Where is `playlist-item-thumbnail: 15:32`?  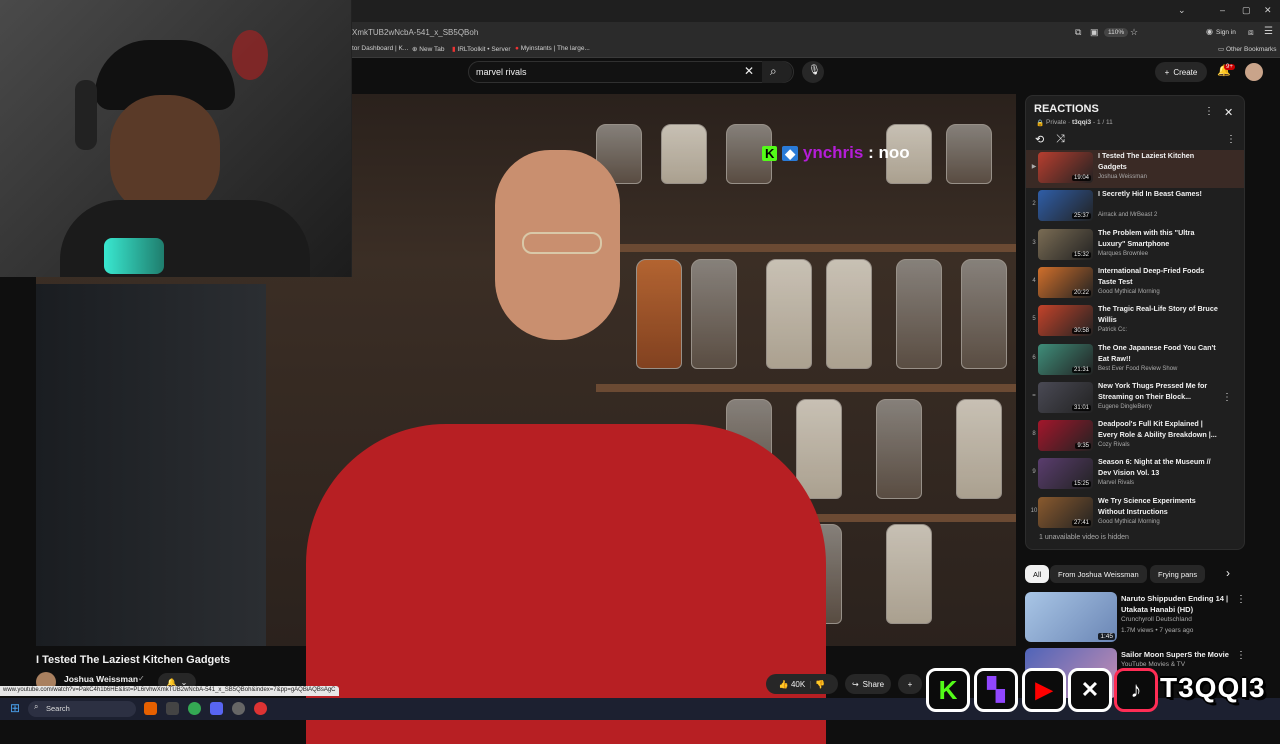 playlist-item-thumbnail: 15:32 is located at coordinates (1065, 244).